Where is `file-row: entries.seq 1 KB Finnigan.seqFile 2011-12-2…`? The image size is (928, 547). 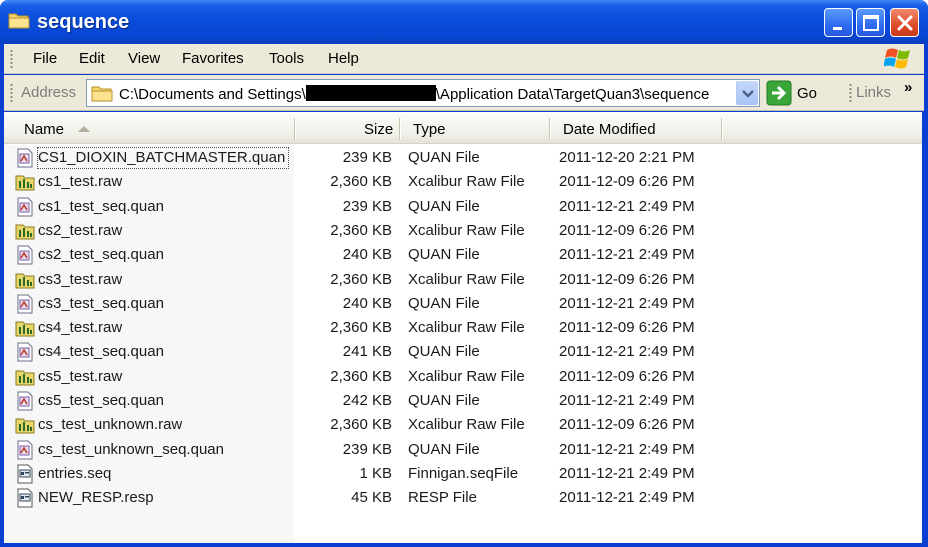 file-row: entries.seq 1 KB Finnigan.seqFile 2011-12-2… is located at coordinates (463, 474).